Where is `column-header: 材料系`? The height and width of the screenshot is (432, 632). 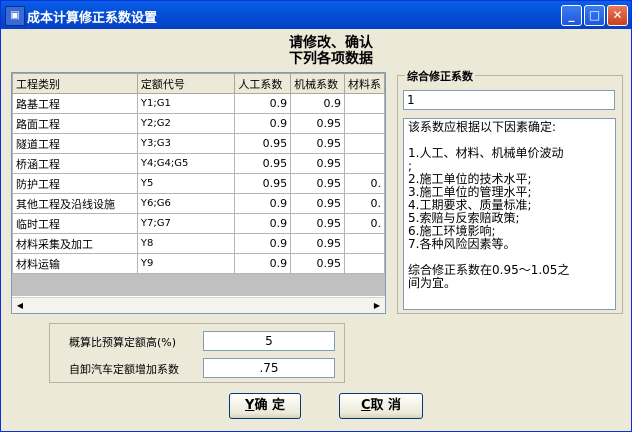
column-header: 材料系 is located at coordinates (364, 83).